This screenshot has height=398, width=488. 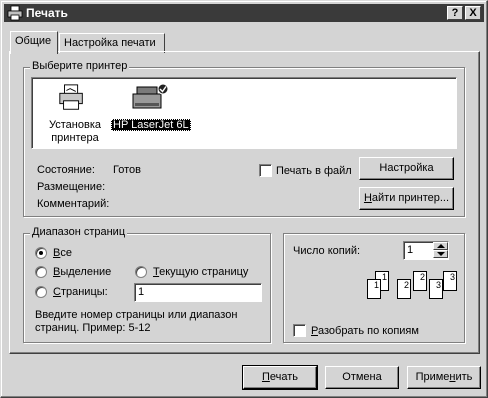 I want to click on apply-button-post: ить, so click(x=464, y=377).